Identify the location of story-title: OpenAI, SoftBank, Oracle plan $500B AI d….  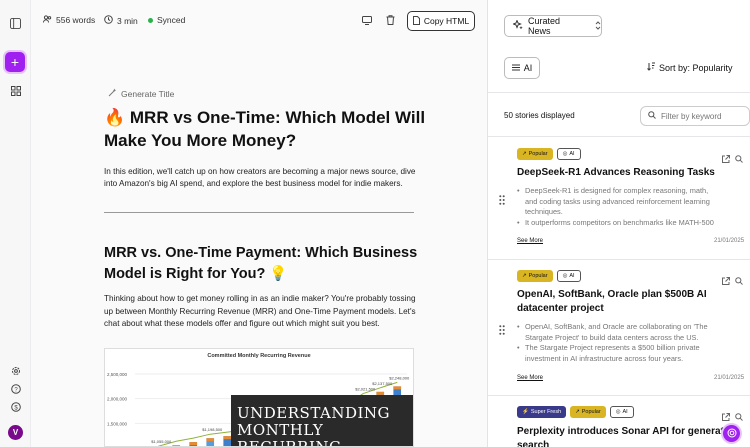
(631, 302).